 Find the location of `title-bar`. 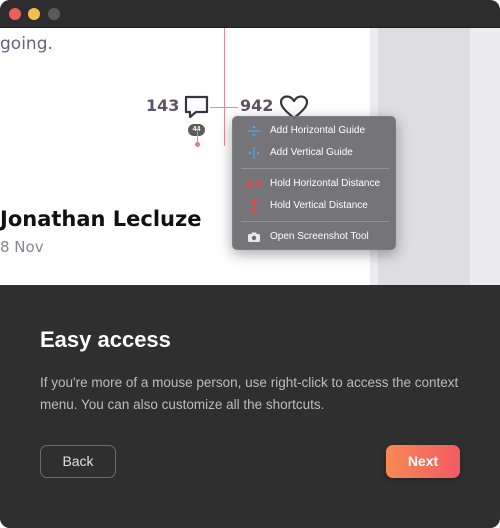

title-bar is located at coordinates (250, 14).